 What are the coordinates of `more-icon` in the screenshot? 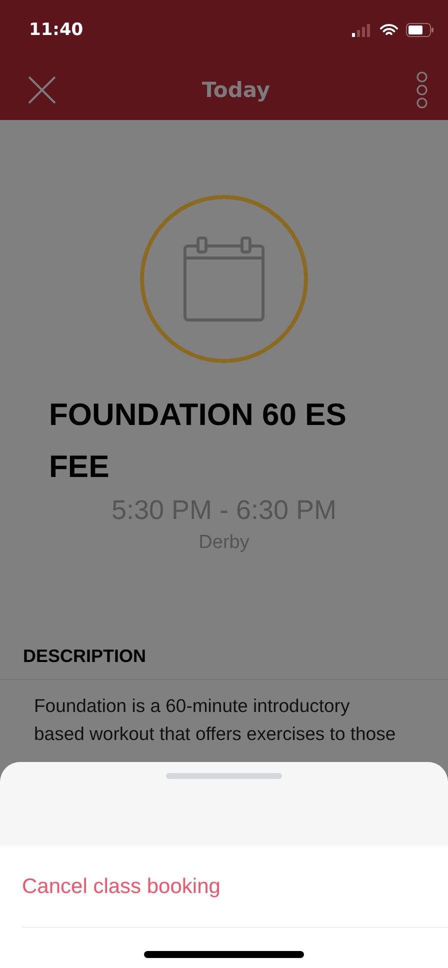 It's located at (422, 90).